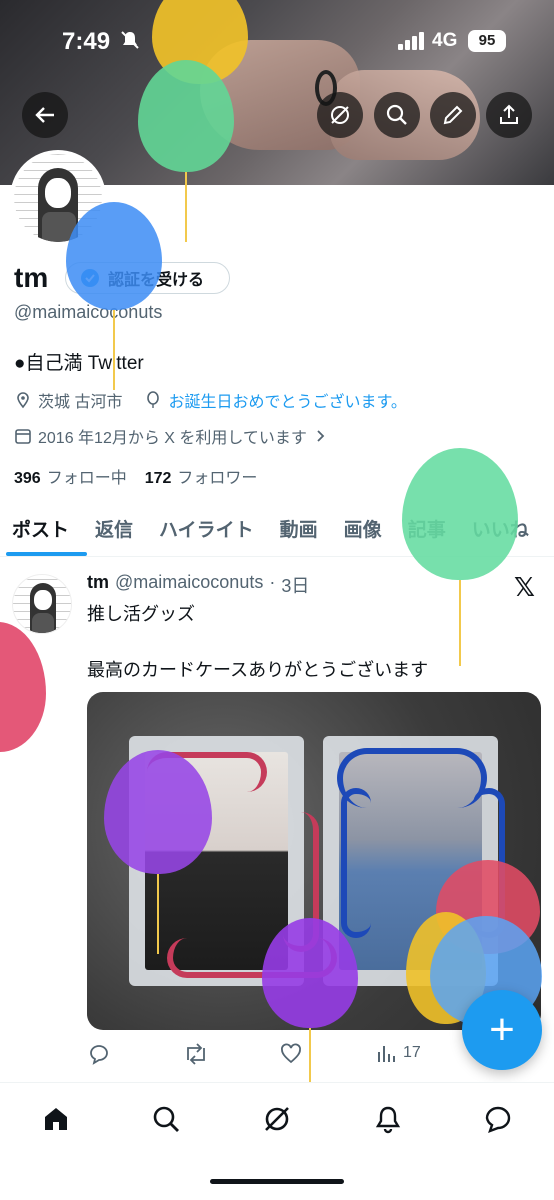 This screenshot has height=1200, width=554. What do you see at coordinates (386, 1054) in the screenshot?
I see `views-icon` at bounding box center [386, 1054].